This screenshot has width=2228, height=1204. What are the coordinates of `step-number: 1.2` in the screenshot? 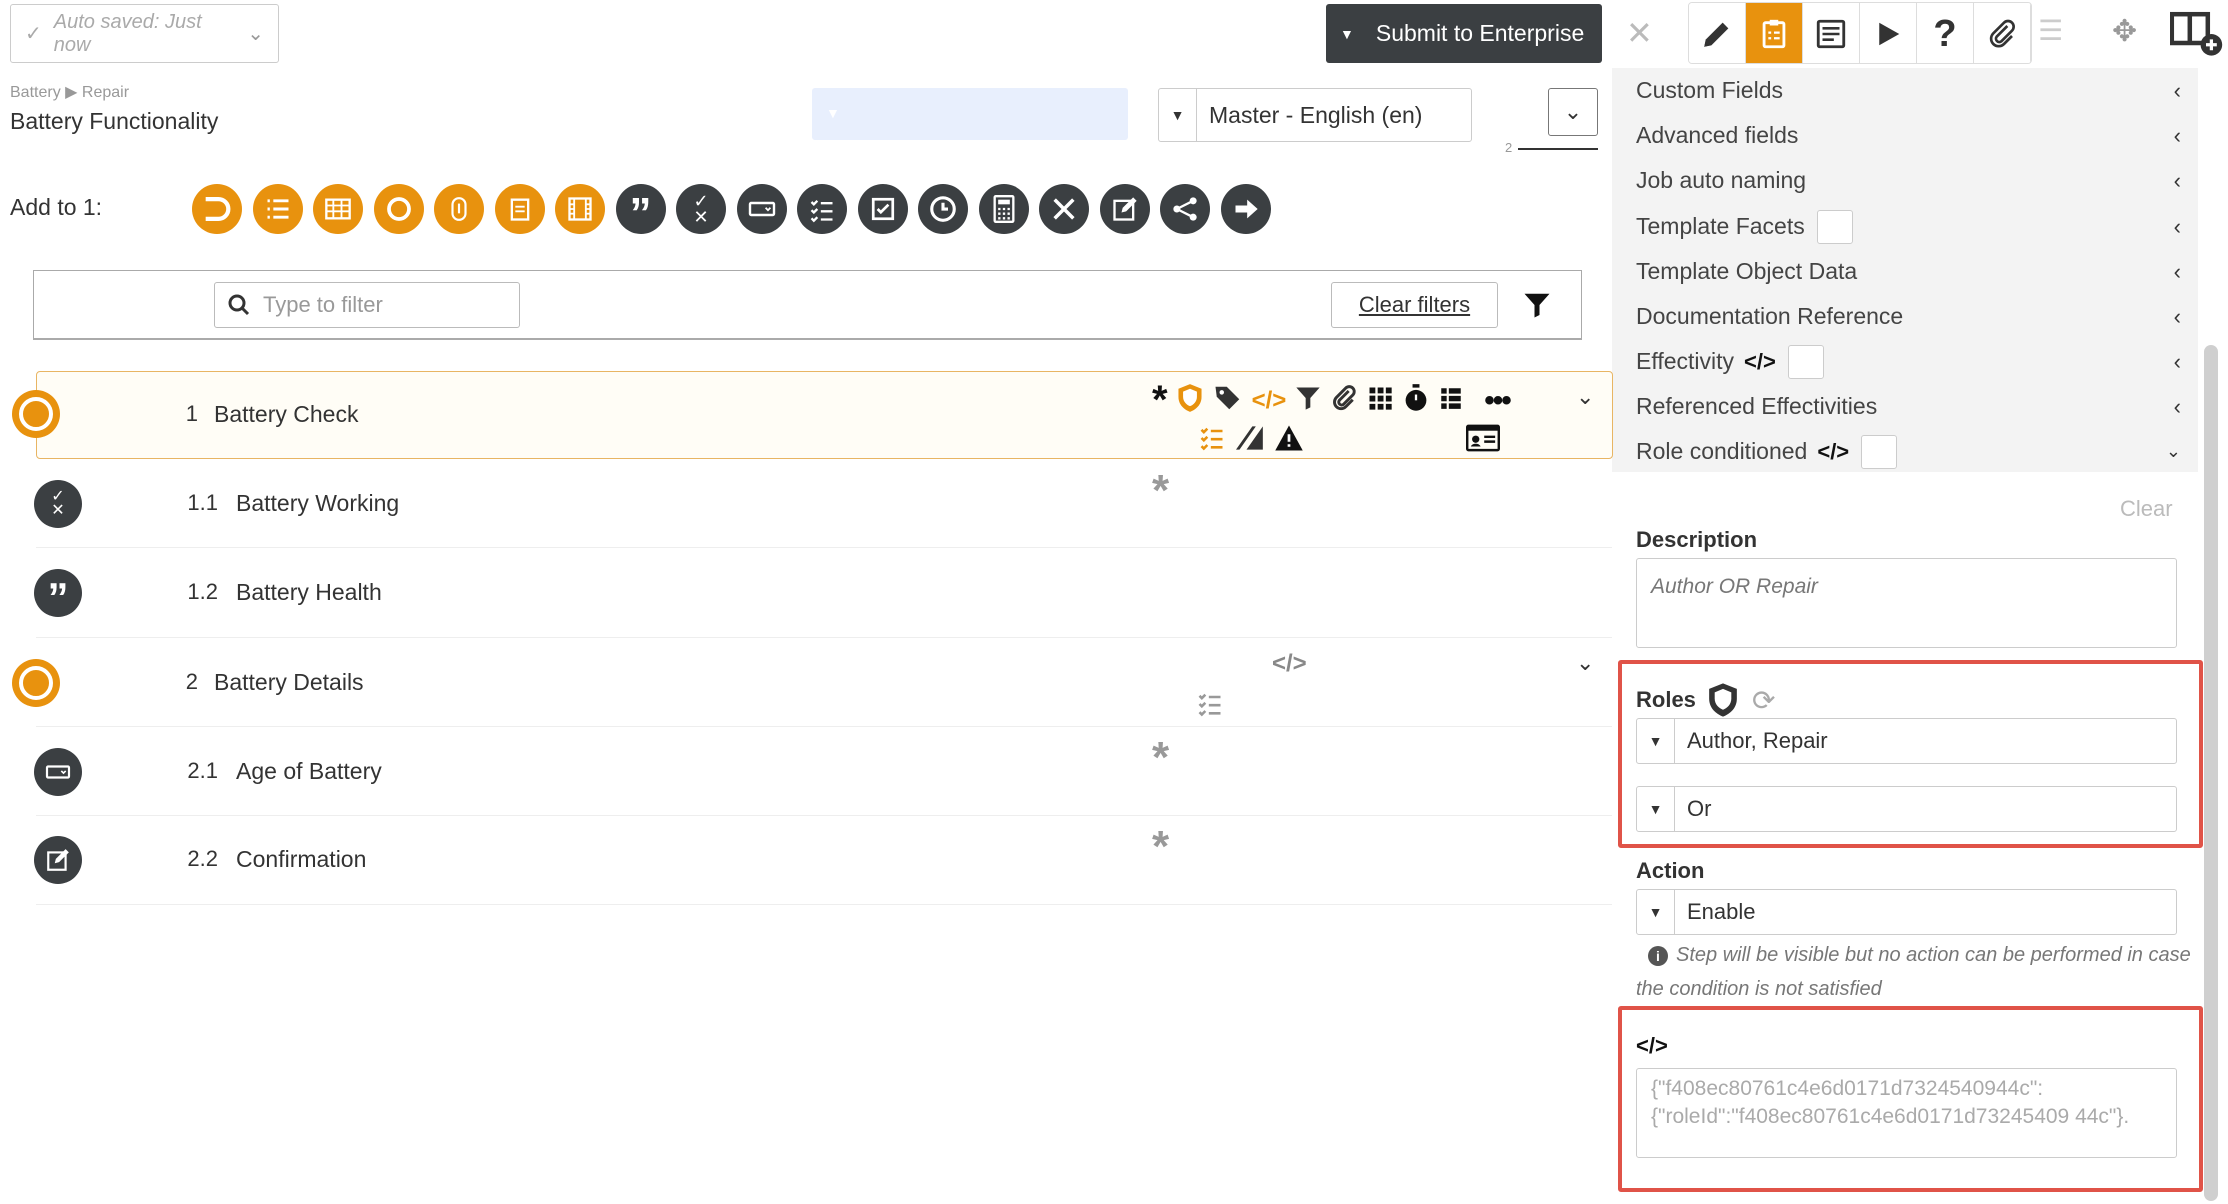 It's located at (202, 591).